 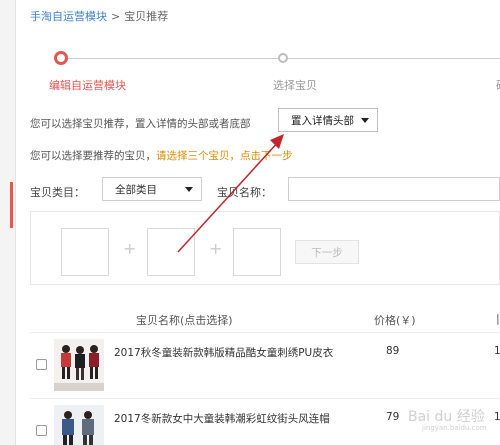 I want to click on product-title: 2017秋冬童装新款韩版精品酷女童刺绣PU皮衣, so click(x=223, y=352).